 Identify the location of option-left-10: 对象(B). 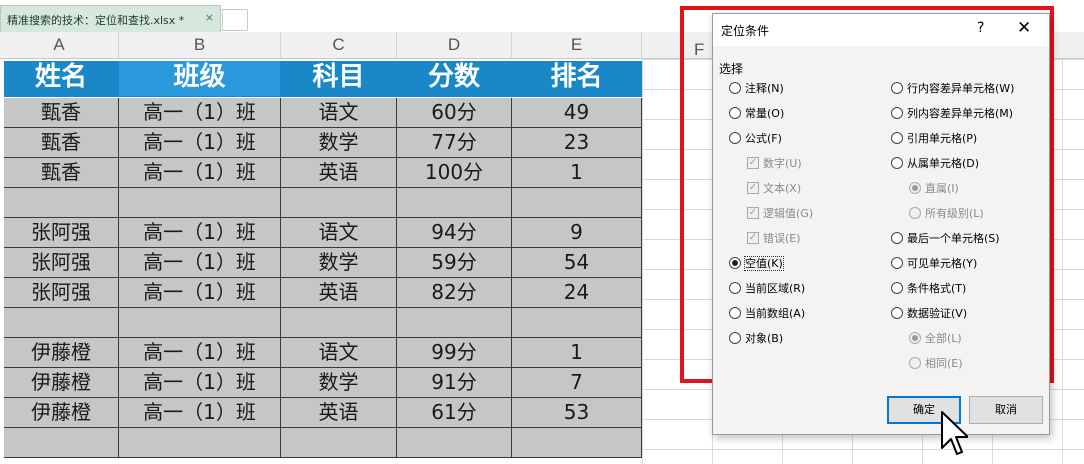
(756, 339).